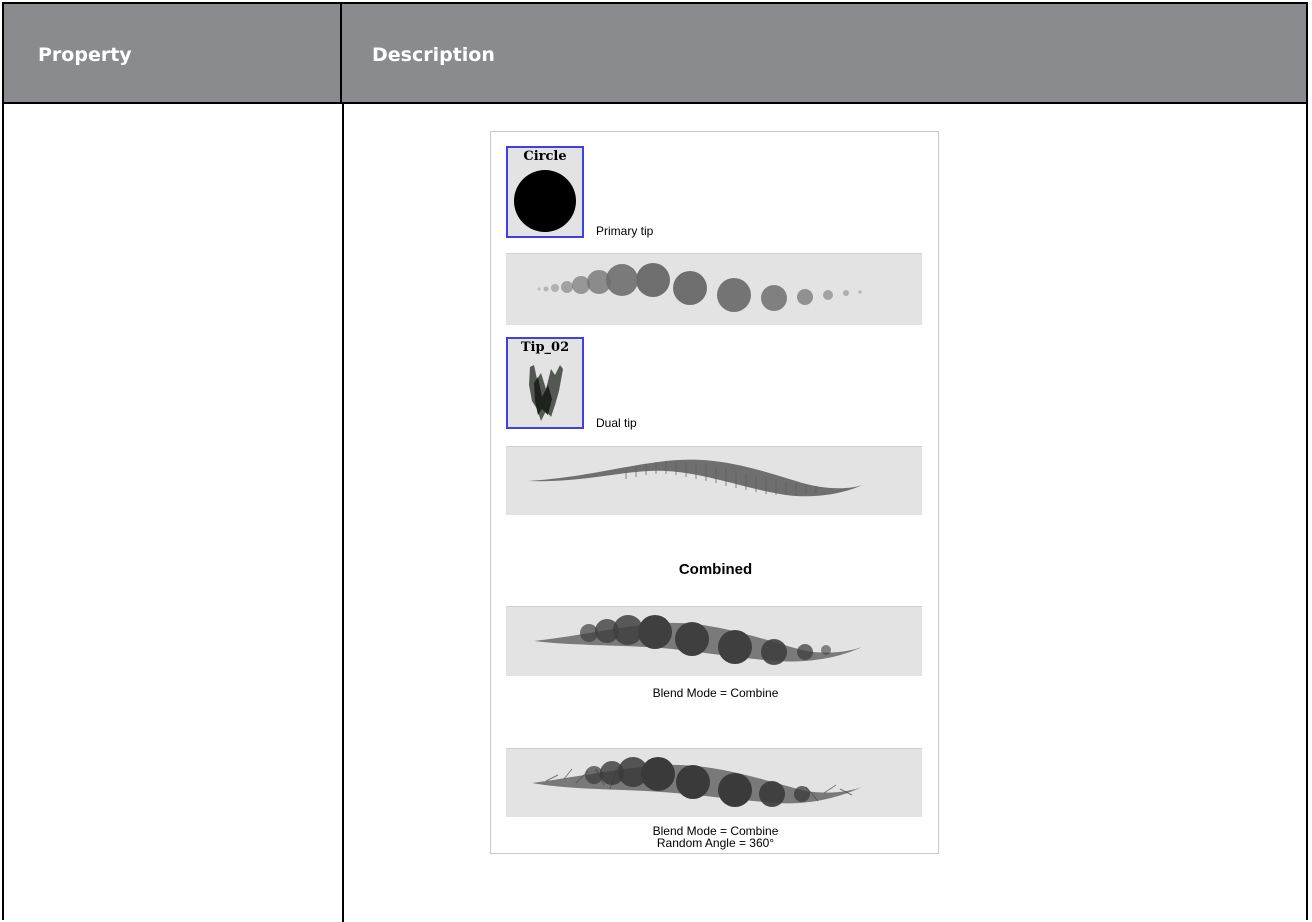 The height and width of the screenshot is (922, 1312). Describe the element at coordinates (616, 423) in the screenshot. I see `dual-tip-caption: Dual tip` at that location.